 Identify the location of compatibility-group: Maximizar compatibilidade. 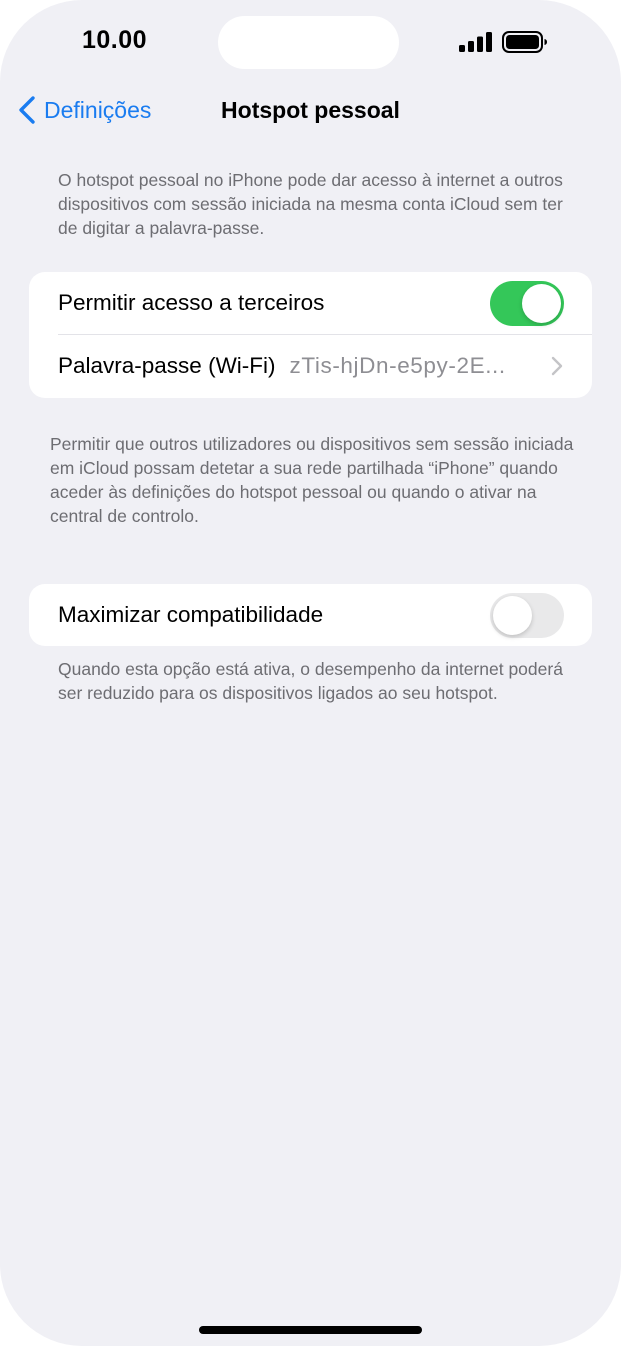
(310, 615).